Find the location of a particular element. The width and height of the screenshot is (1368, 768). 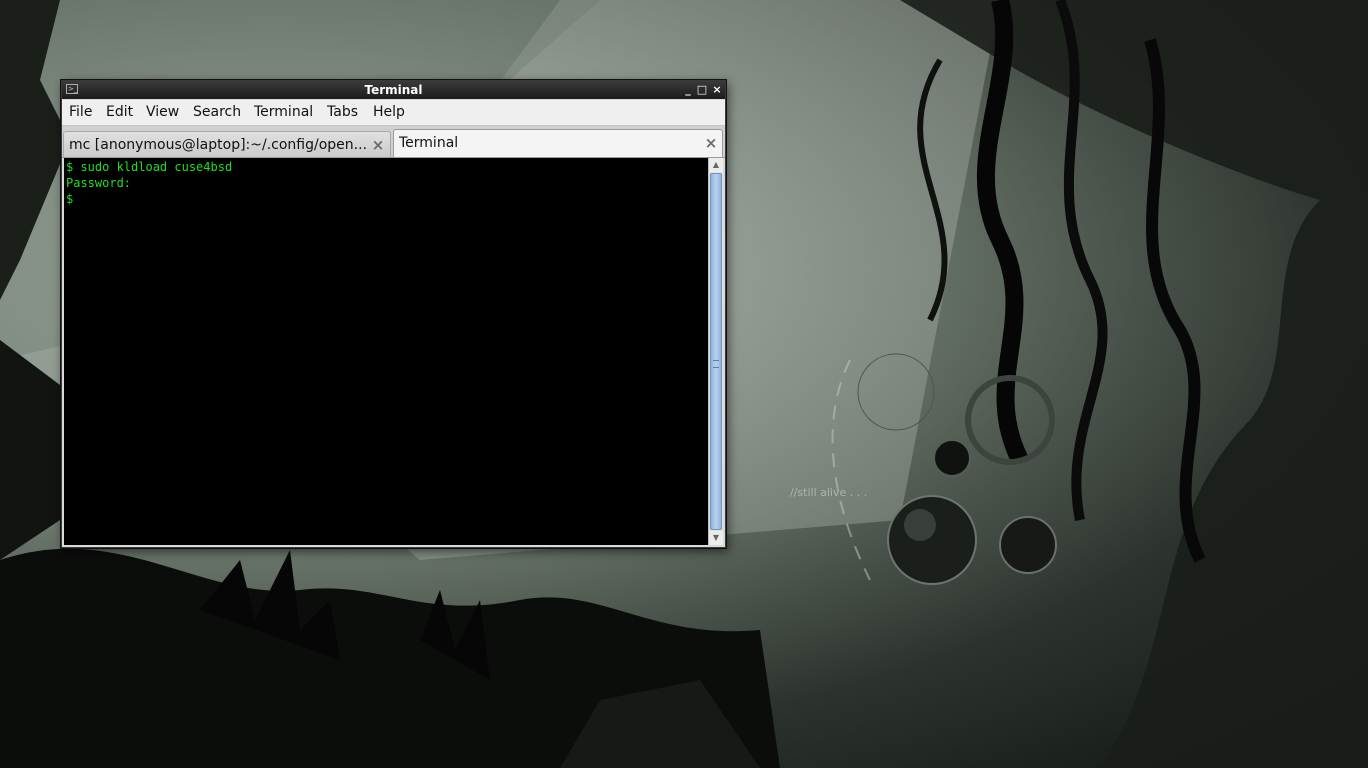

scrollbar-thumb is located at coordinates (716, 351).